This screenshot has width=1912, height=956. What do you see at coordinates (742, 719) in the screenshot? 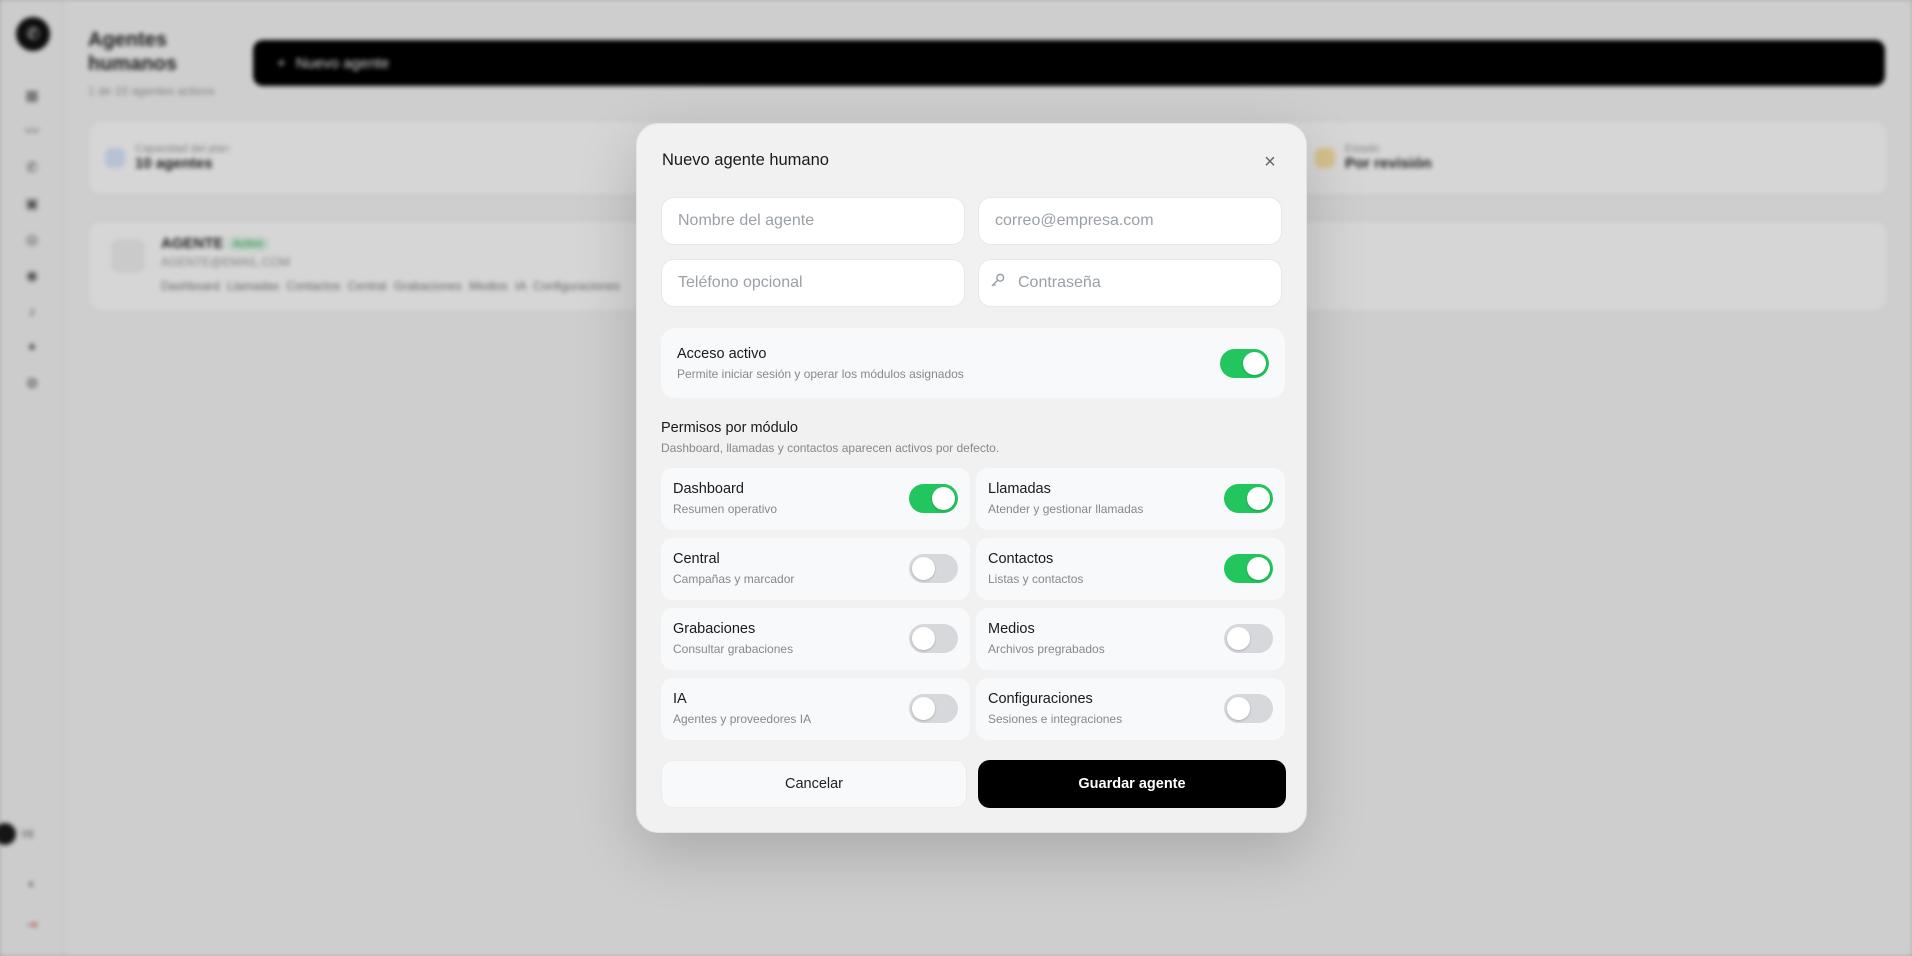
I see `module-description: Agentes y proveedores IA` at bounding box center [742, 719].